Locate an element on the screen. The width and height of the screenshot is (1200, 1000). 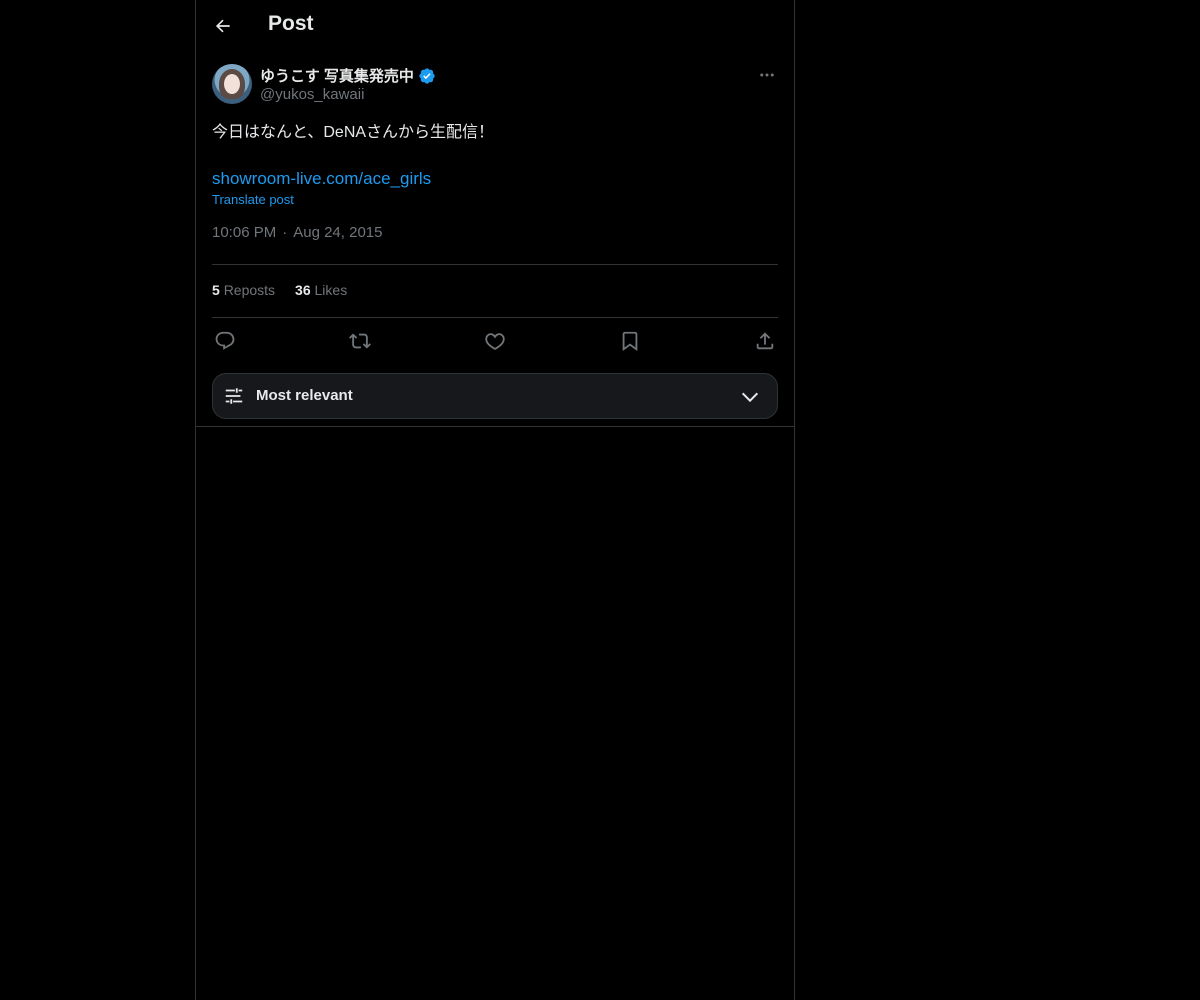
bookmark-button is located at coordinates (630, 341).